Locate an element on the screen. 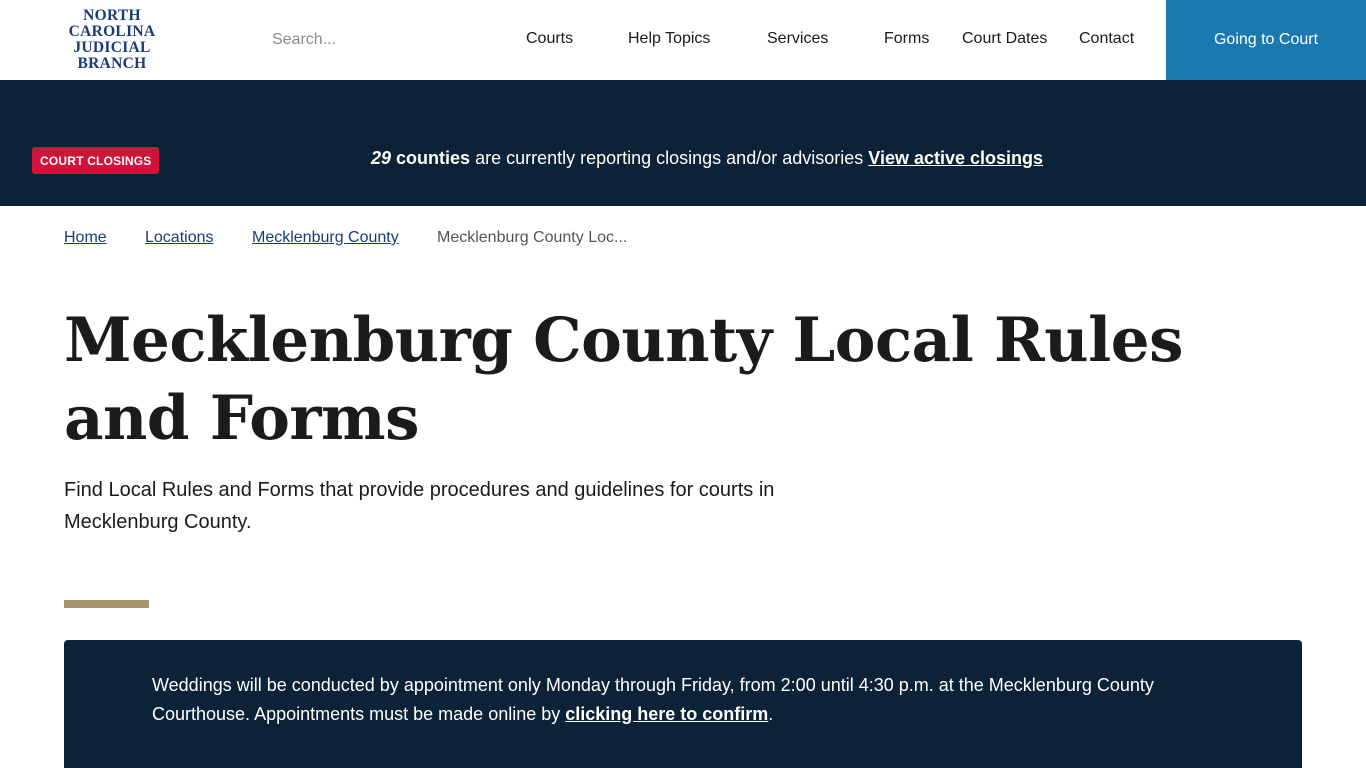 This screenshot has width=1366, height=768. nav-item-forms: Forms is located at coordinates (906, 39).